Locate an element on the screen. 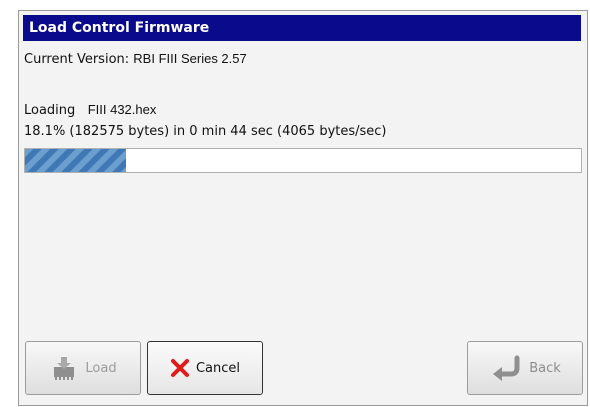 The image size is (590, 407). back-button: Back is located at coordinates (525, 368).